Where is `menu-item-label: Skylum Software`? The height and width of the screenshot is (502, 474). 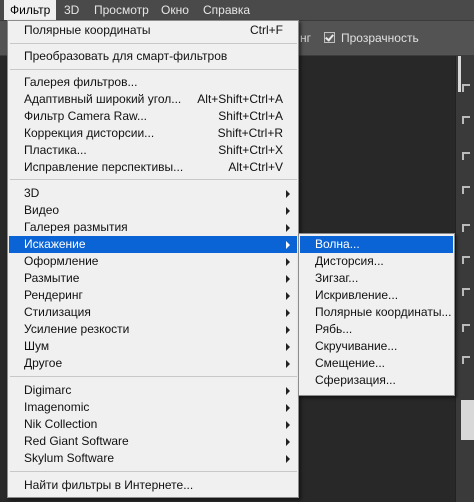 menu-item-label: Skylum Software is located at coordinates (69, 458).